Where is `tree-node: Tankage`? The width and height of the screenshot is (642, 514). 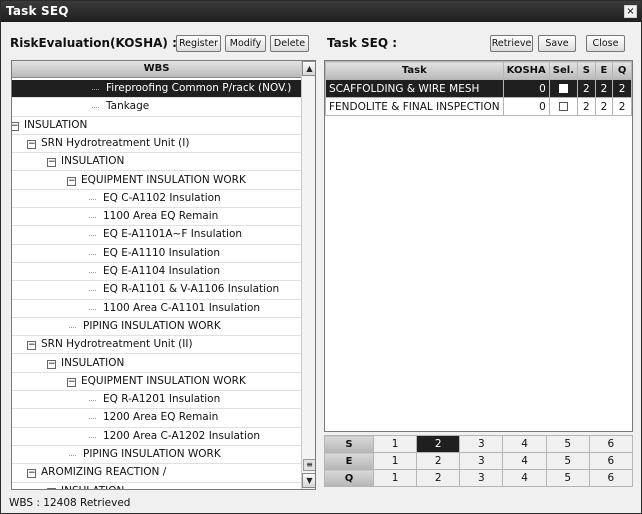
tree-node: Tankage is located at coordinates (156, 107).